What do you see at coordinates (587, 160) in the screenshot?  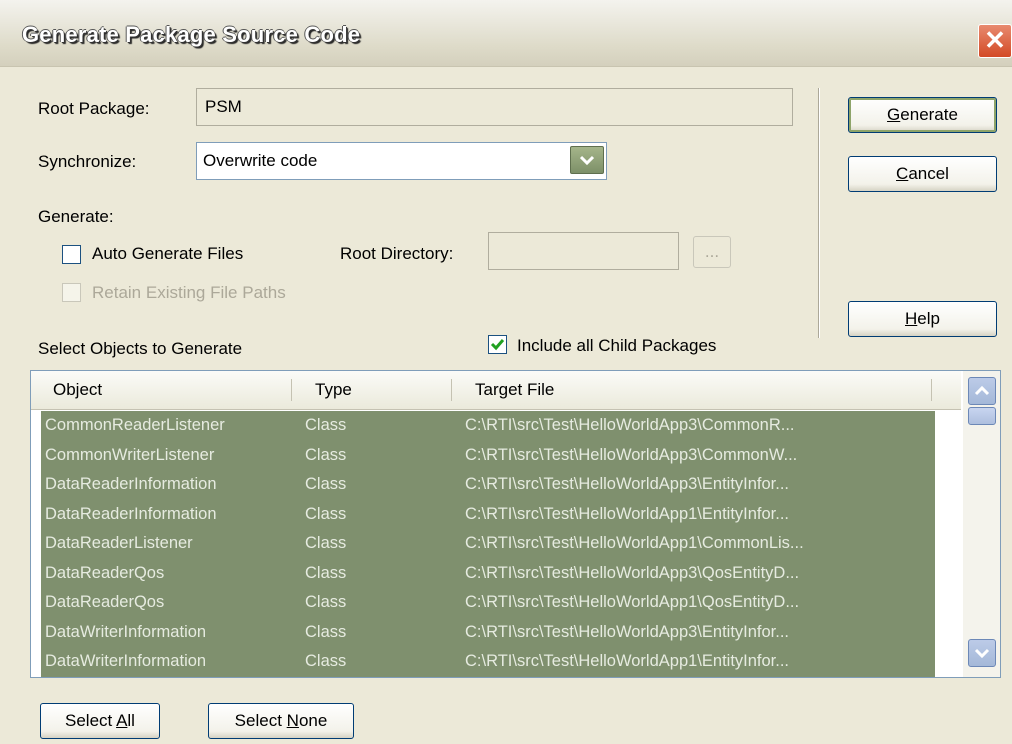 I see `chevron-down-icon` at bounding box center [587, 160].